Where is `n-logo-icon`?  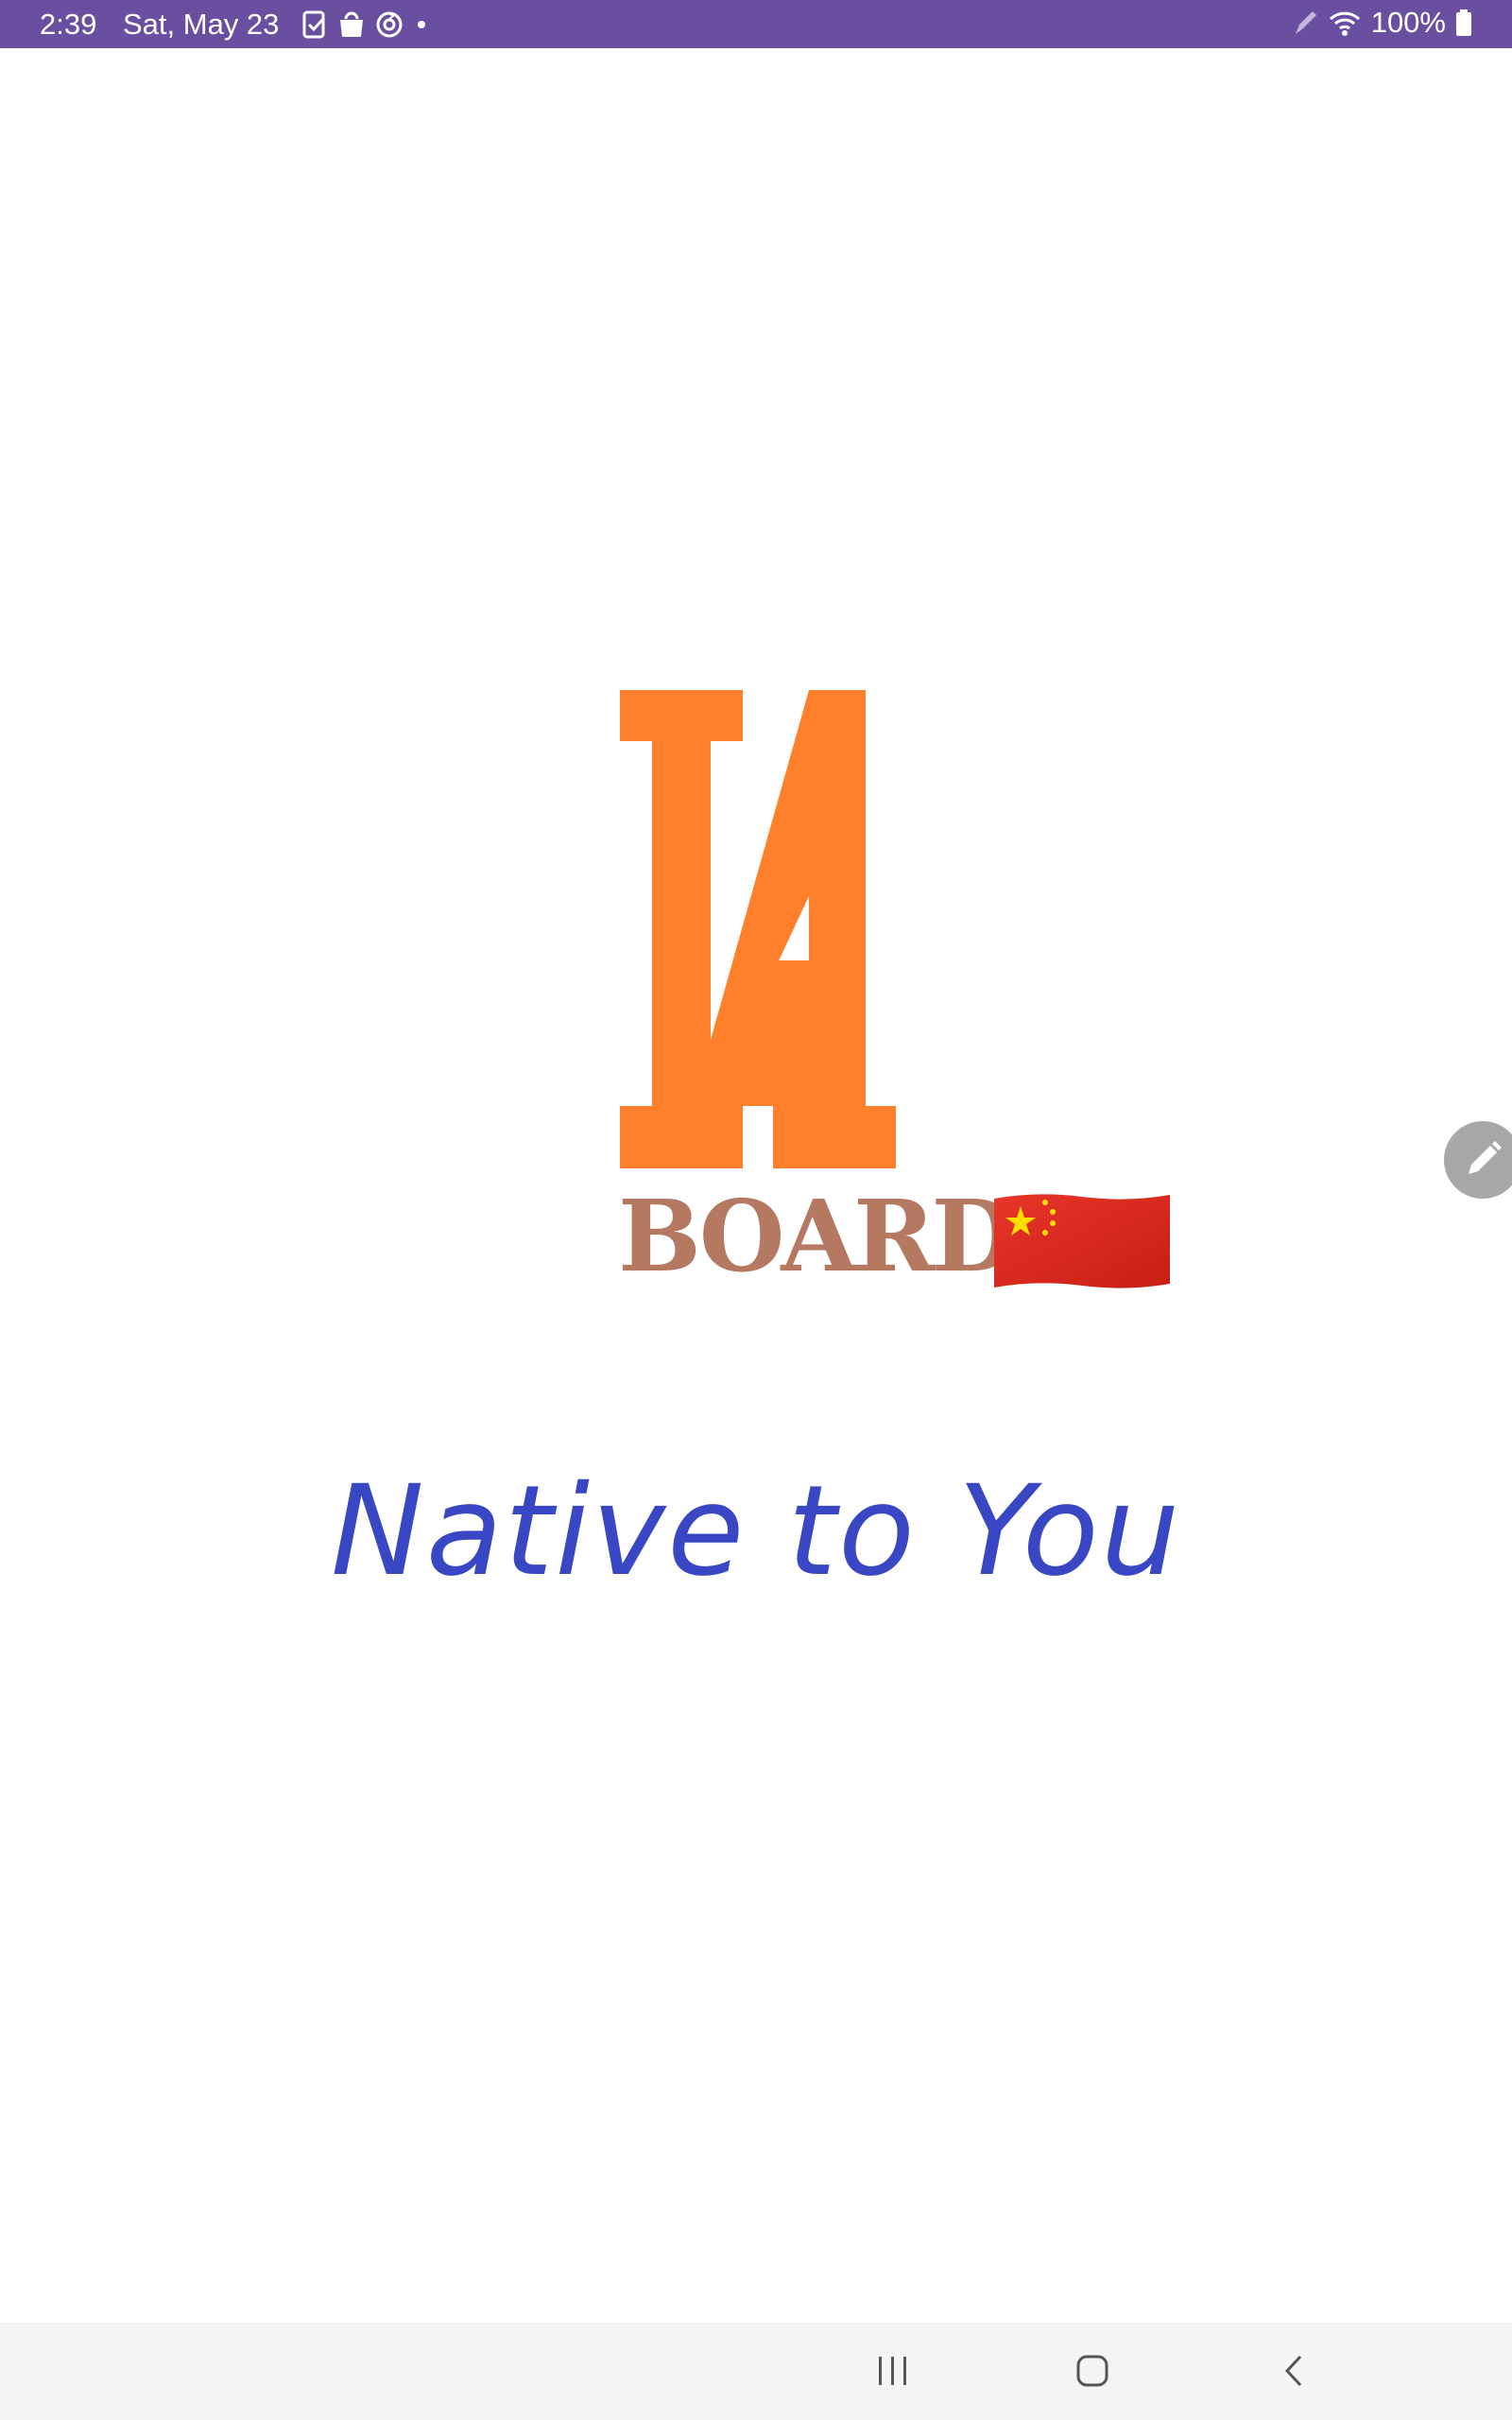
n-logo-icon is located at coordinates (758, 929).